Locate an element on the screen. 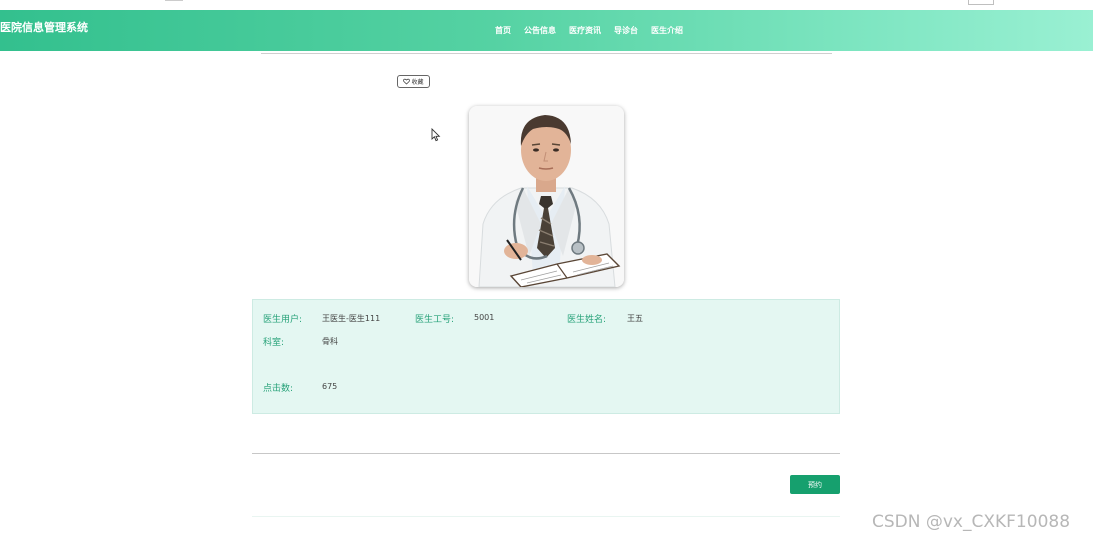 The image size is (1093, 539). department-label: 科室: is located at coordinates (274, 343).